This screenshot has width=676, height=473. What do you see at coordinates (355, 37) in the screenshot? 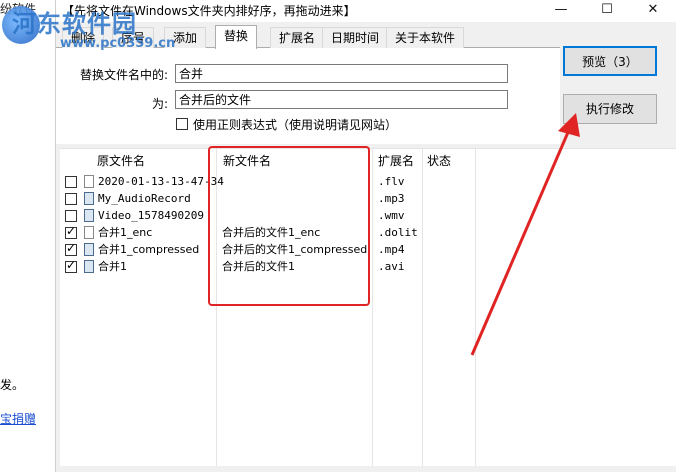
I see `tab-datetime: 日期时间` at bounding box center [355, 37].